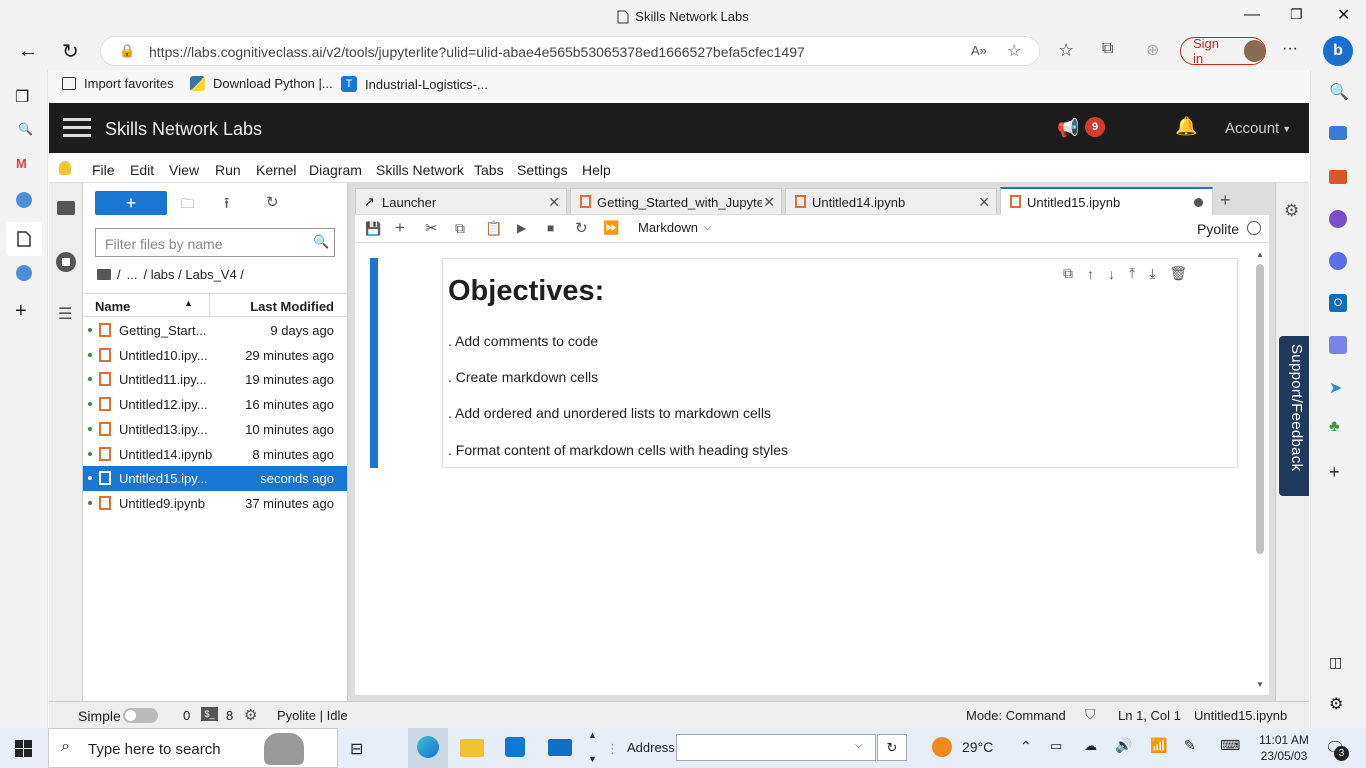  I want to click on favorite-item-import: Import favorites, so click(118, 83).